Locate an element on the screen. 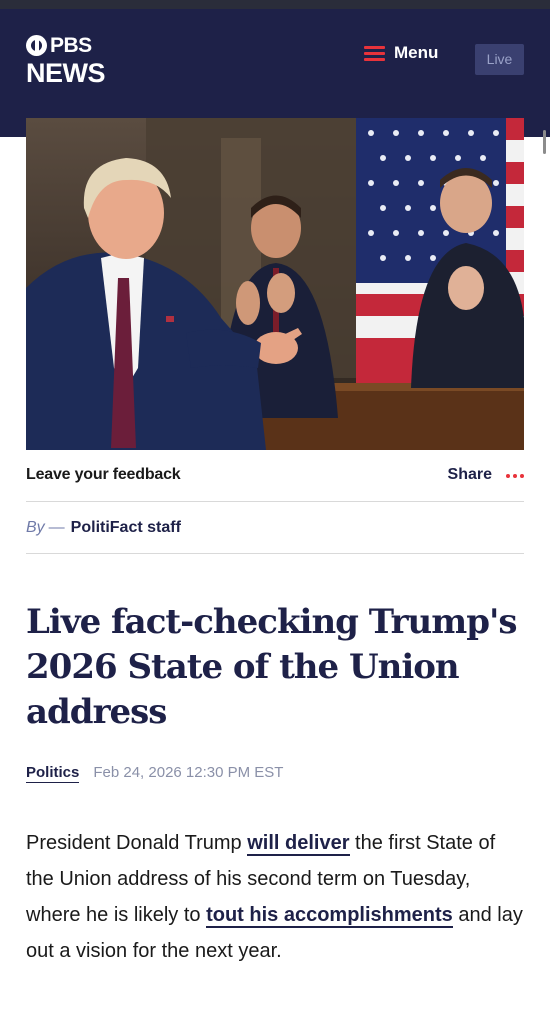  category-link: Politics is located at coordinates (53, 773).